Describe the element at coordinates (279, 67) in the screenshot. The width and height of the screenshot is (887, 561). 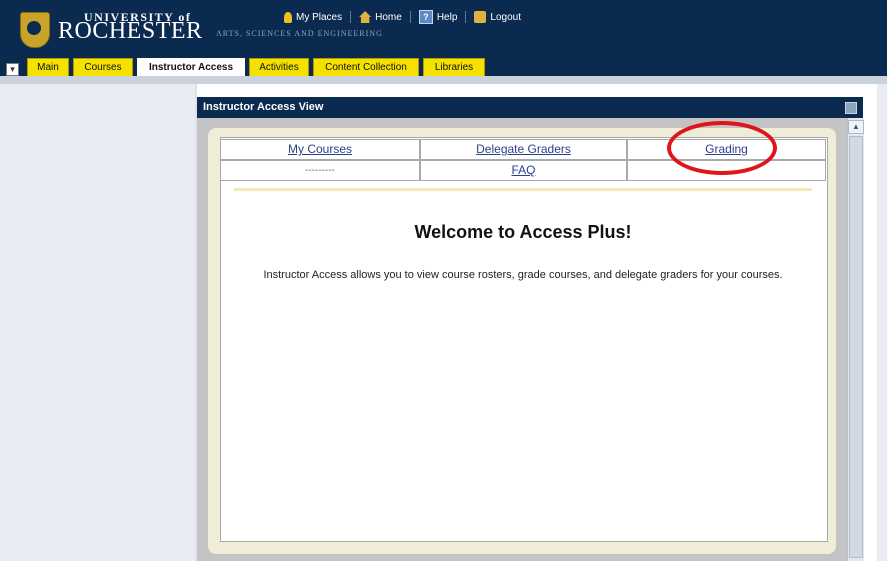
I see `tab-activities: Activities` at that location.